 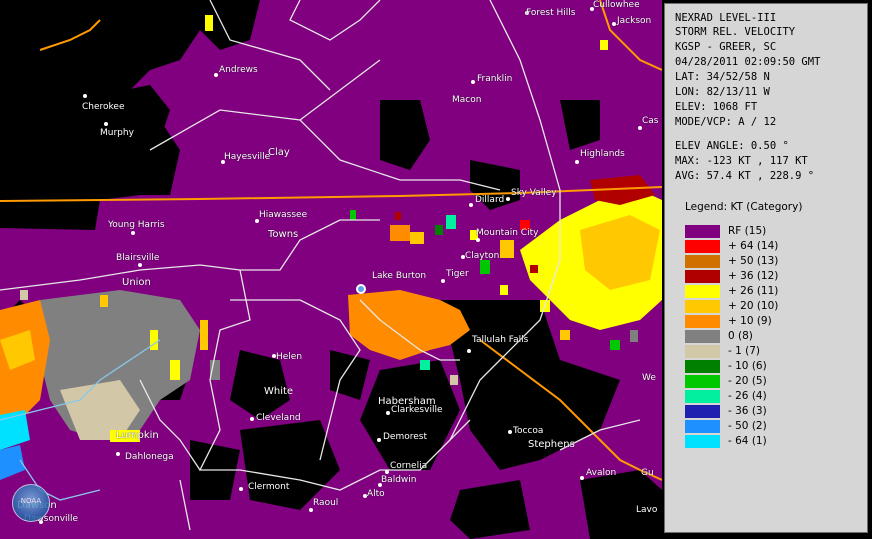 What do you see at coordinates (247, 157) in the screenshot?
I see `city-label: Hayesville` at bounding box center [247, 157].